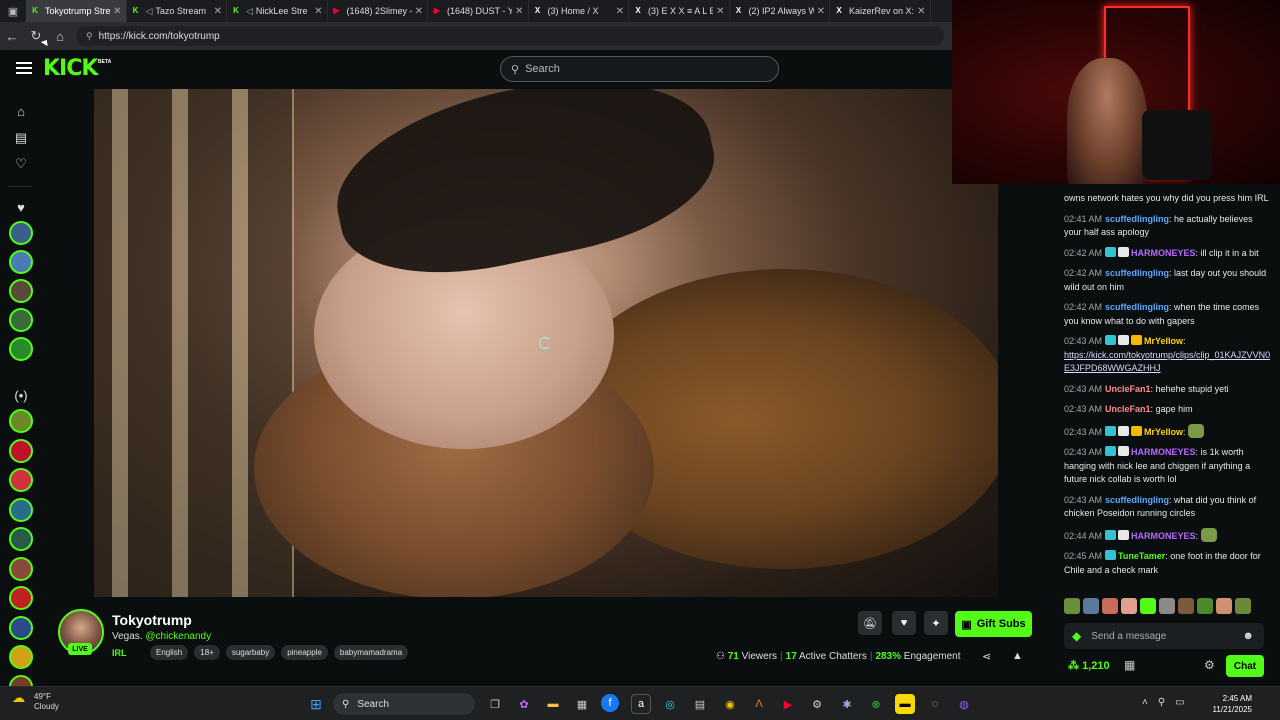 This screenshot has height=720, width=1280. What do you see at coordinates (880, 11) in the screenshot?
I see `browser-tab: X KaizerRev on X: " ✕` at bounding box center [880, 11].